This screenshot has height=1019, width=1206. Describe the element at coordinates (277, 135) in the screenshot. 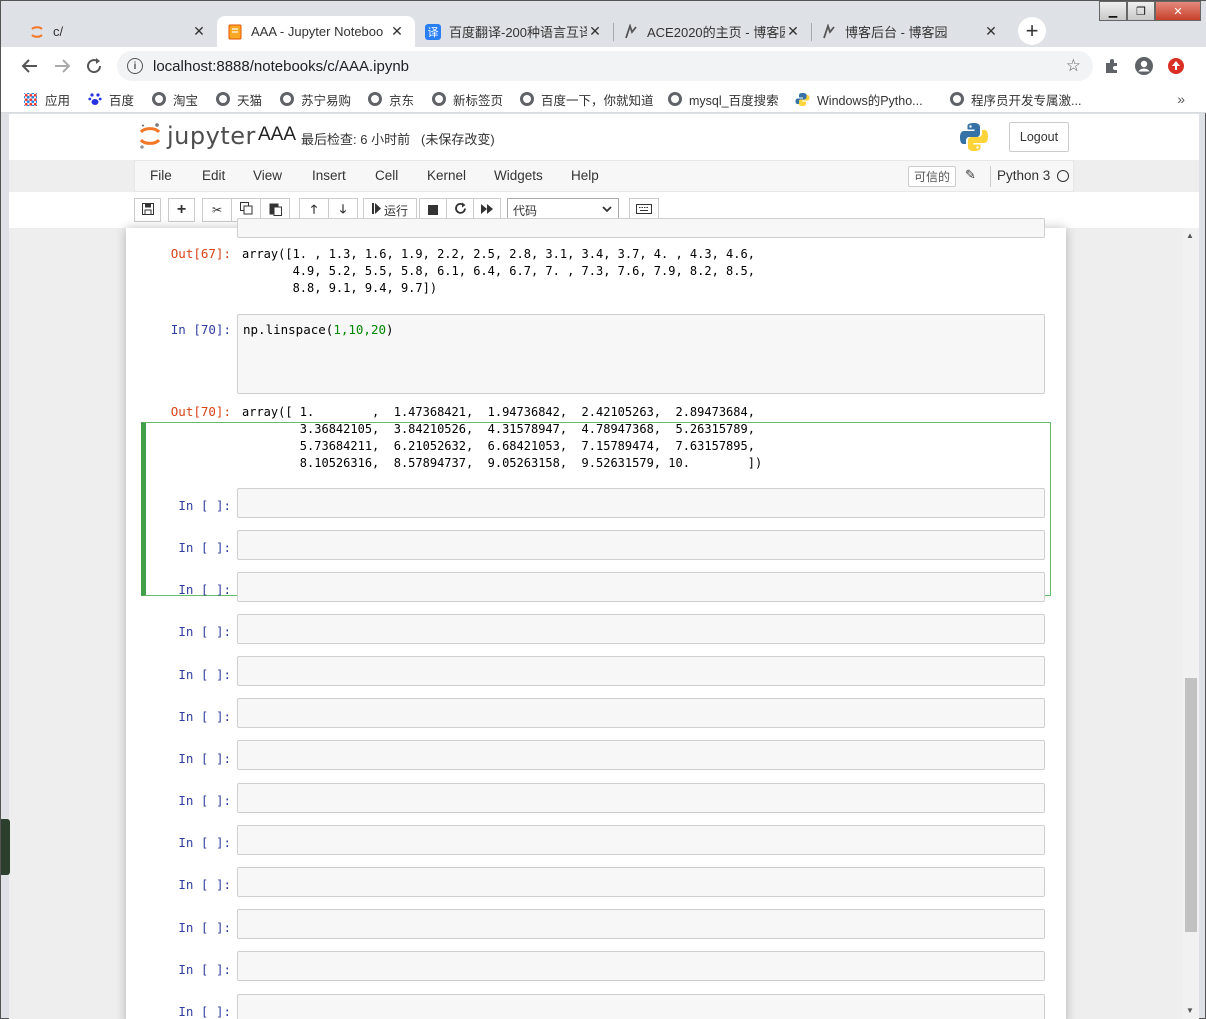

I see `notebook-name: AAA` at that location.